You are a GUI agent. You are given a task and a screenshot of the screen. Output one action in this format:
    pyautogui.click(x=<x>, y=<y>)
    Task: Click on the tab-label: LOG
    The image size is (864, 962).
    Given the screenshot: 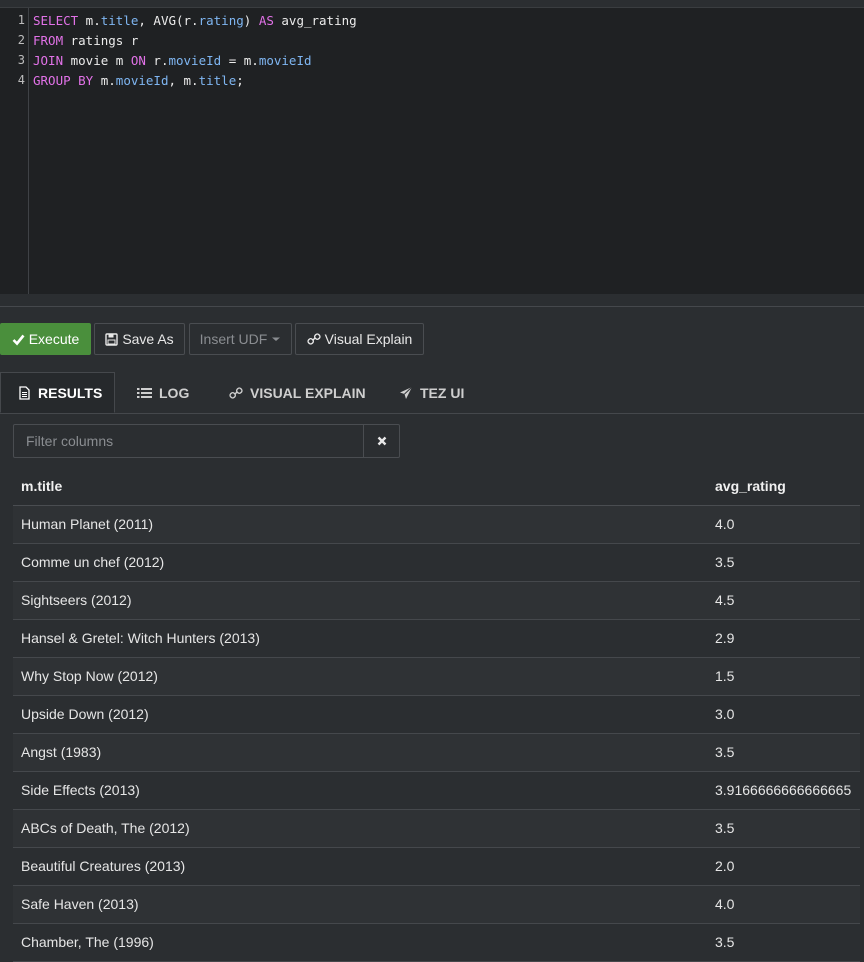 What is the action you would take?
    pyautogui.click(x=174, y=392)
    